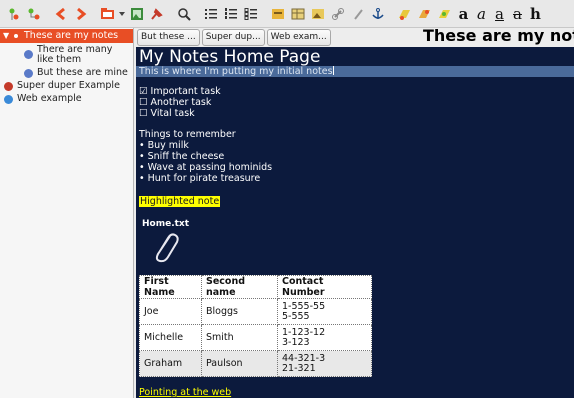  What do you see at coordinates (75, 54) in the screenshot?
I see `tree-node-label: There are many like them` at bounding box center [75, 54].